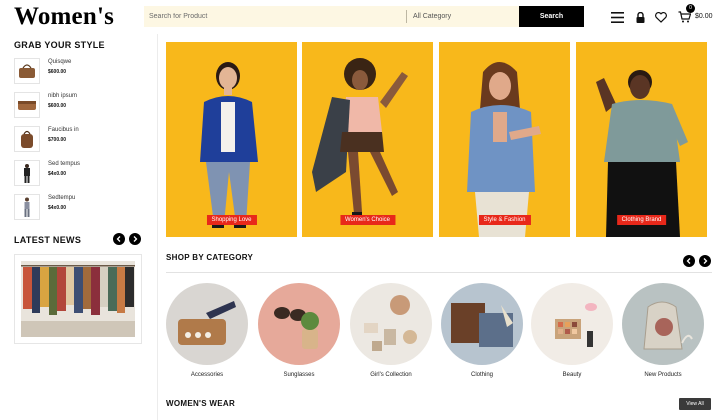 This screenshot has height=420, width=720. I want to click on banner-label: Women's Choice, so click(367, 220).